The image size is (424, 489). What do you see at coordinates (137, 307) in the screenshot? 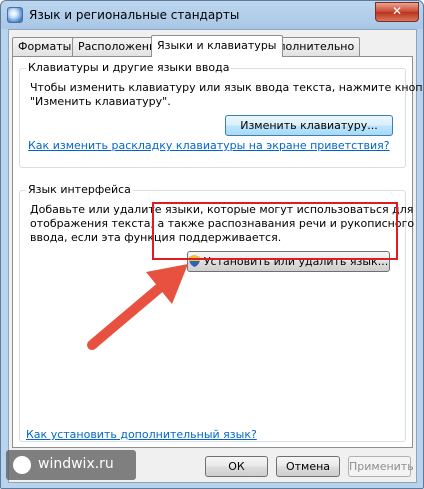
I see `pointer-arrow-icon` at bounding box center [137, 307].